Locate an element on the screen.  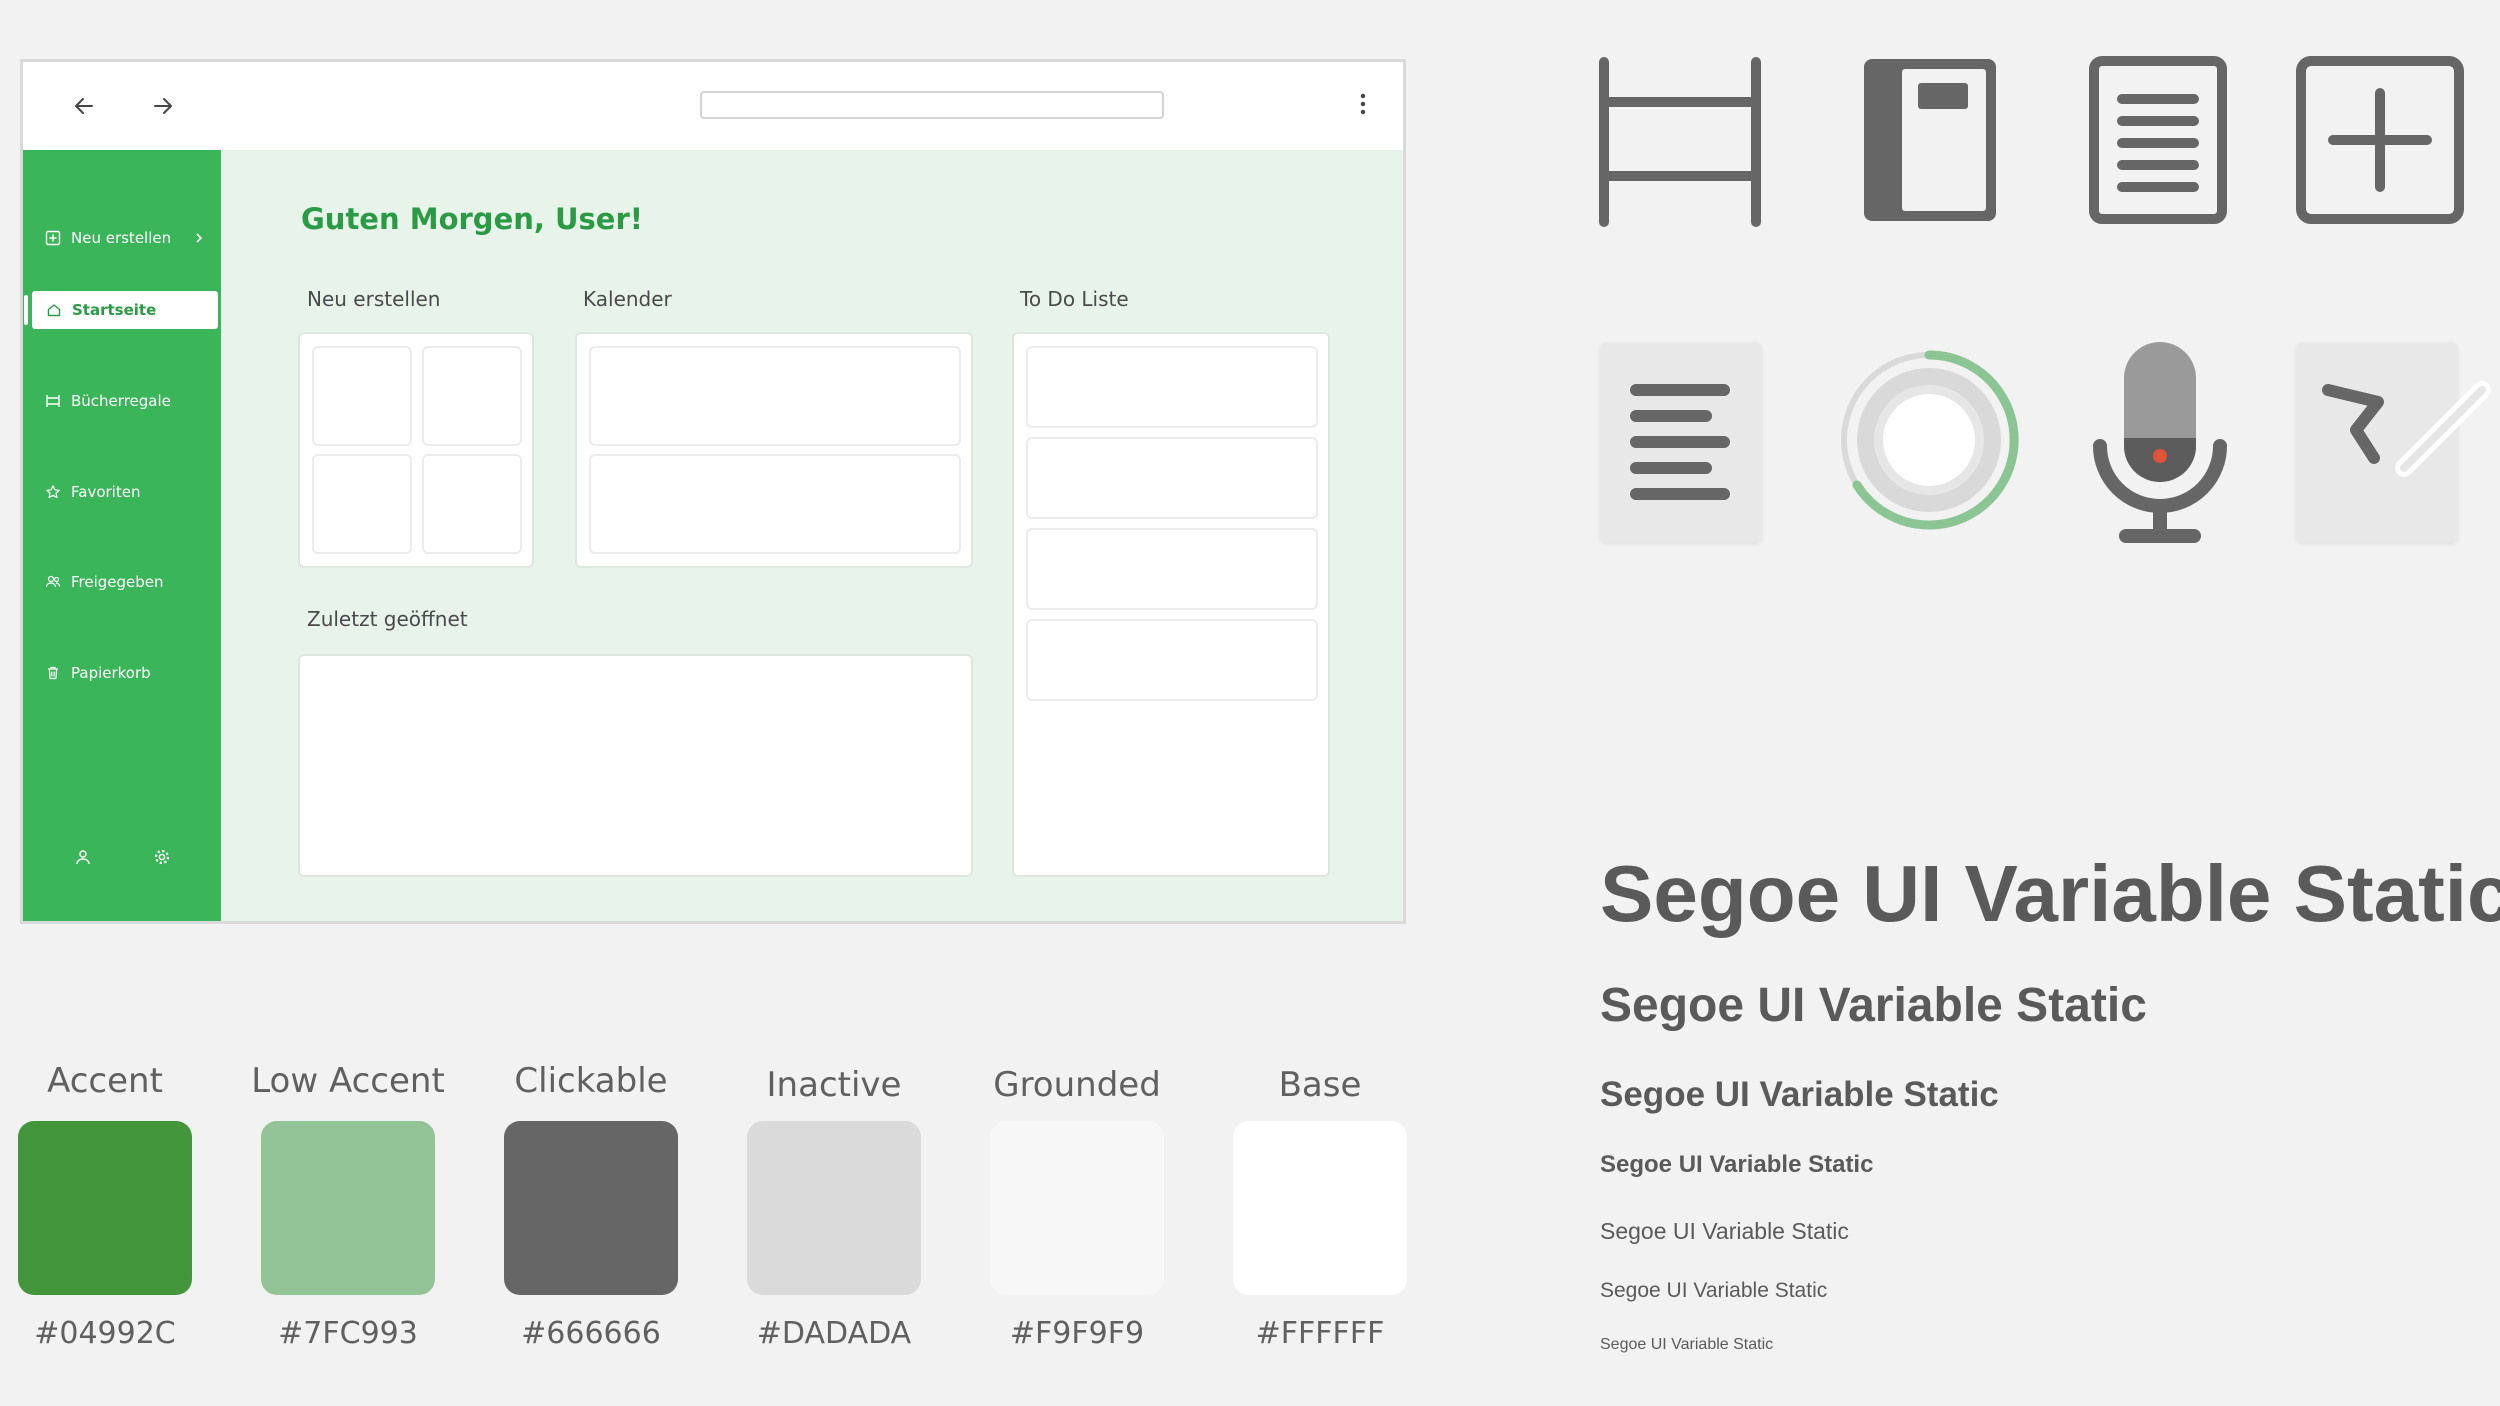
swatch-label-accent: Accent is located at coordinates (105, 1081).